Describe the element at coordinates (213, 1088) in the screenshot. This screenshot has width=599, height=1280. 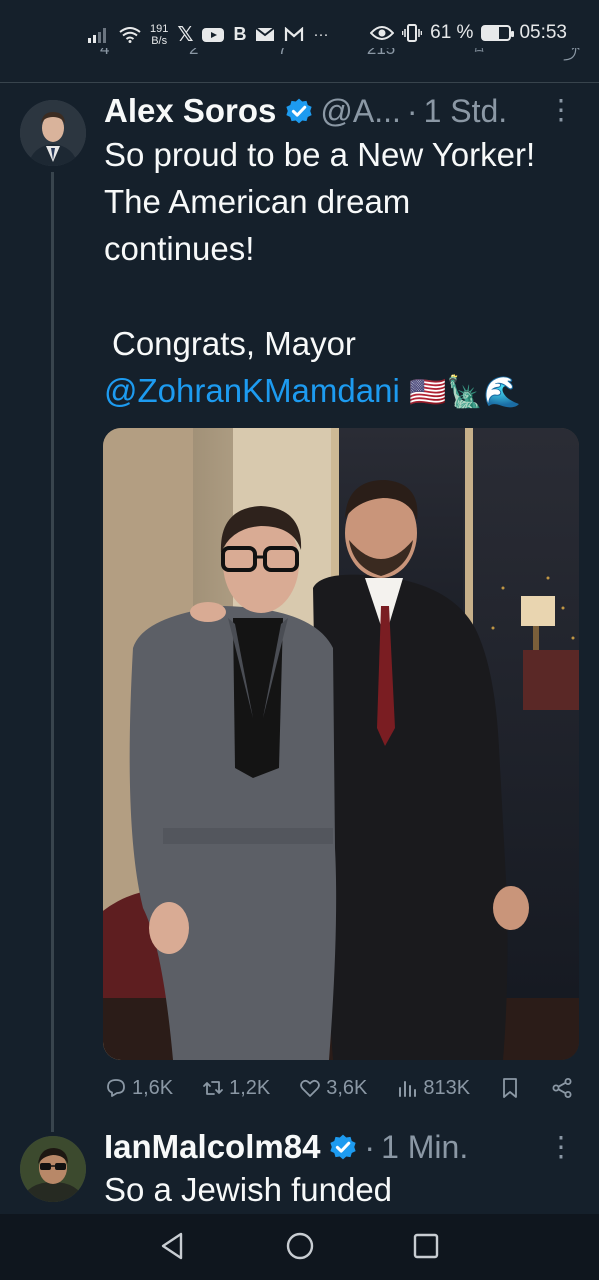
I see `retweet-icon` at that location.